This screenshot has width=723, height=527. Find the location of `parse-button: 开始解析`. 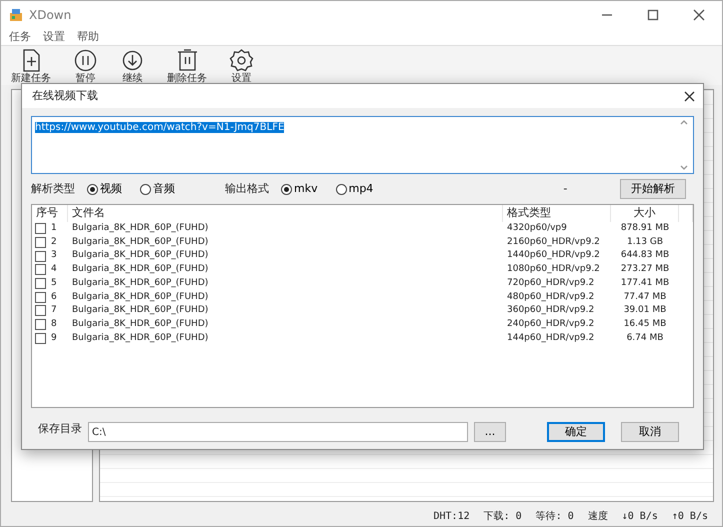

parse-button: 开始解析 is located at coordinates (653, 189).